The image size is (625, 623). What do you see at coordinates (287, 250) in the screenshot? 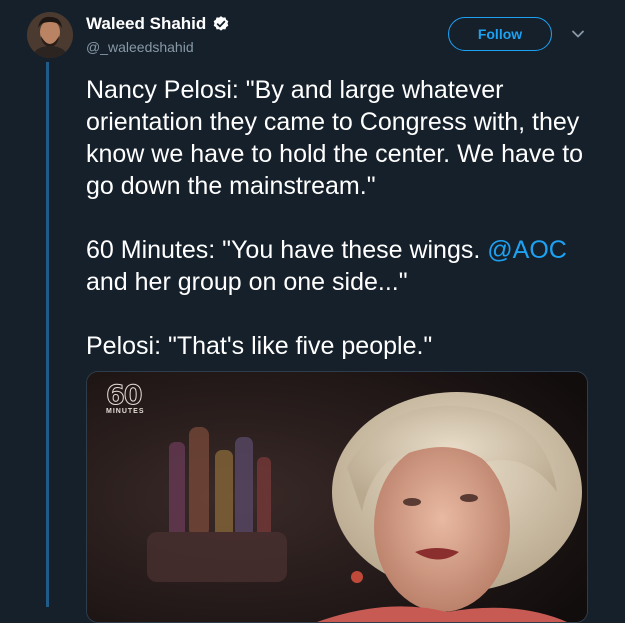
I see `tweet-p2-prefix: 60 Minutes: "You have these wings.` at bounding box center [287, 250].